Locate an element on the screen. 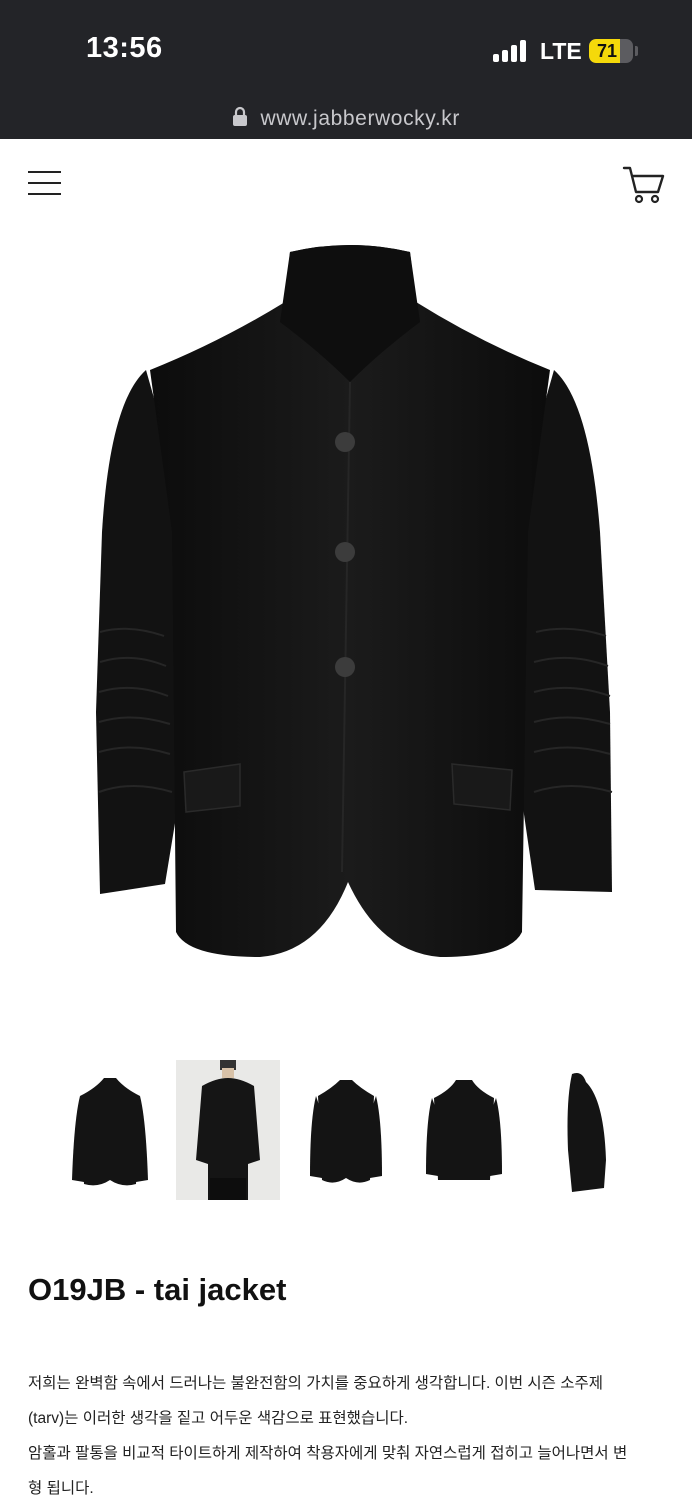  battery-percent: 71 is located at coordinates (607, 51).